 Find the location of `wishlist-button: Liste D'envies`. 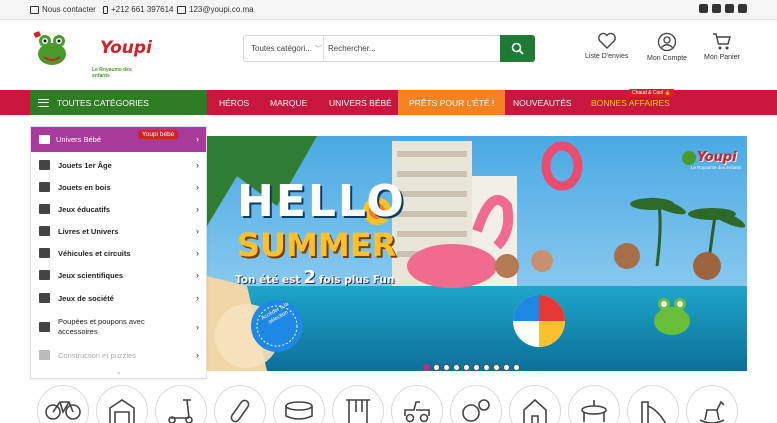

wishlist-button: Liste D'envies is located at coordinates (606, 46).